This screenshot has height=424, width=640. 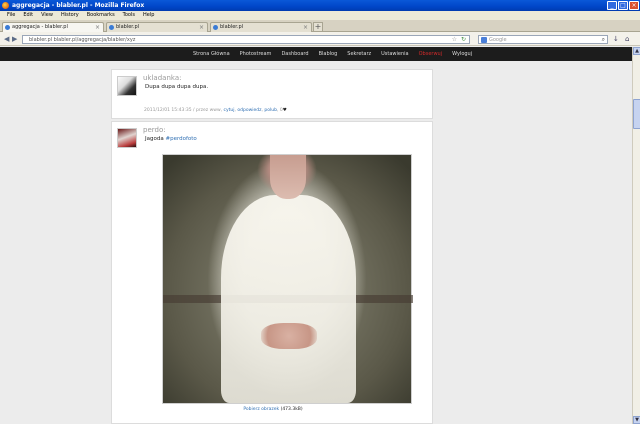 I want to click on post-text: Dupa dupa dupa dupa., so click(x=177, y=87).